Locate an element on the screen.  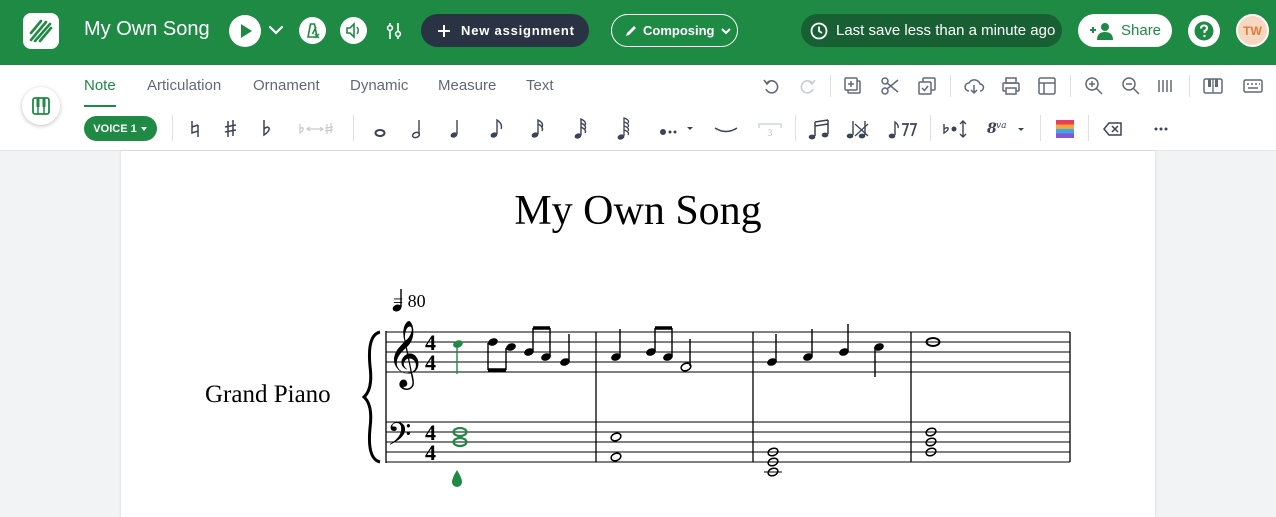
transpose-icon is located at coordinates (955, 129).